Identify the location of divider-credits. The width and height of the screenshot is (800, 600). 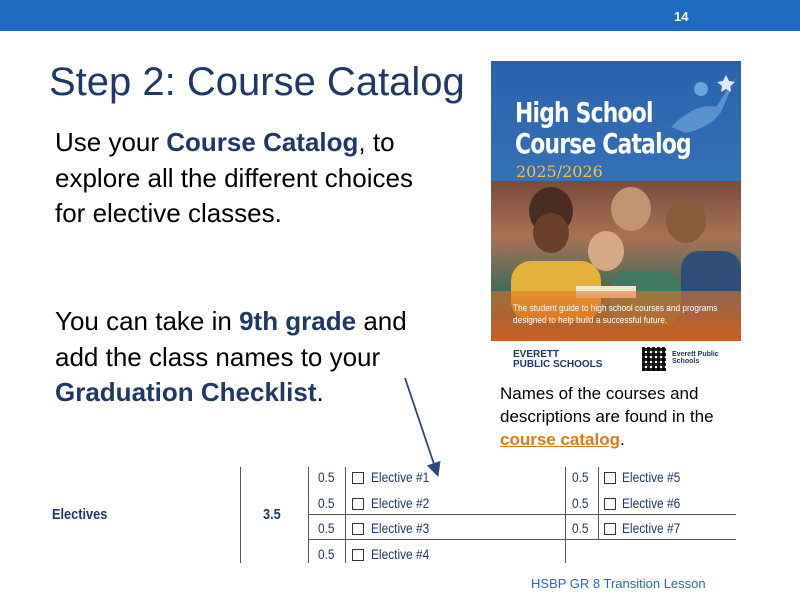
(308, 515).